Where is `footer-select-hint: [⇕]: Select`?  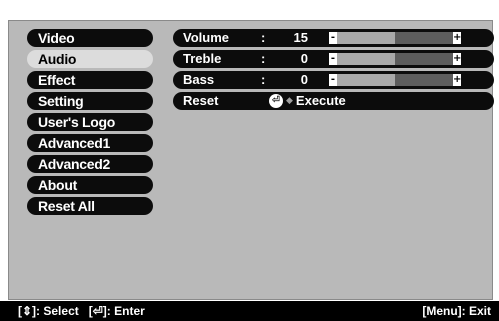 footer-select-hint: [⇕]: Select is located at coordinates (48, 311).